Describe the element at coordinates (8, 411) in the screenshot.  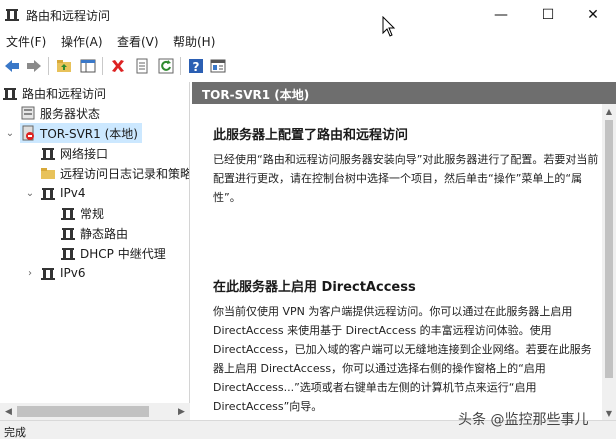
I see `scroll-left-icon: ◀` at that location.